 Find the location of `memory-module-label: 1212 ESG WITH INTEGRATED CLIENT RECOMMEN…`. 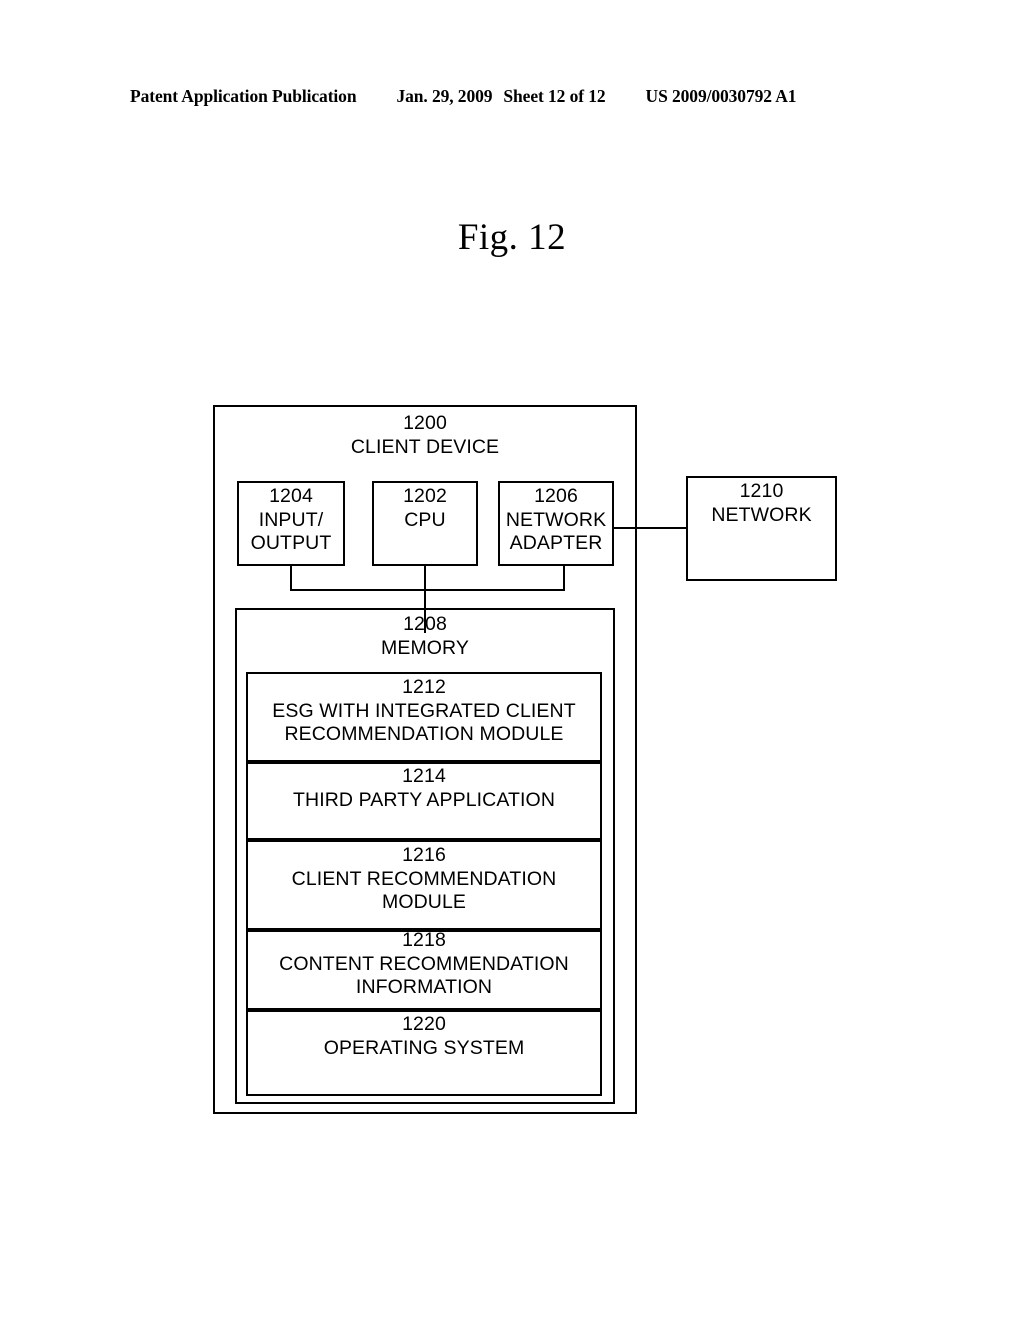

memory-module-label: 1212 ESG WITH INTEGRATED CLIENT RECOMMEN… is located at coordinates (424, 710).